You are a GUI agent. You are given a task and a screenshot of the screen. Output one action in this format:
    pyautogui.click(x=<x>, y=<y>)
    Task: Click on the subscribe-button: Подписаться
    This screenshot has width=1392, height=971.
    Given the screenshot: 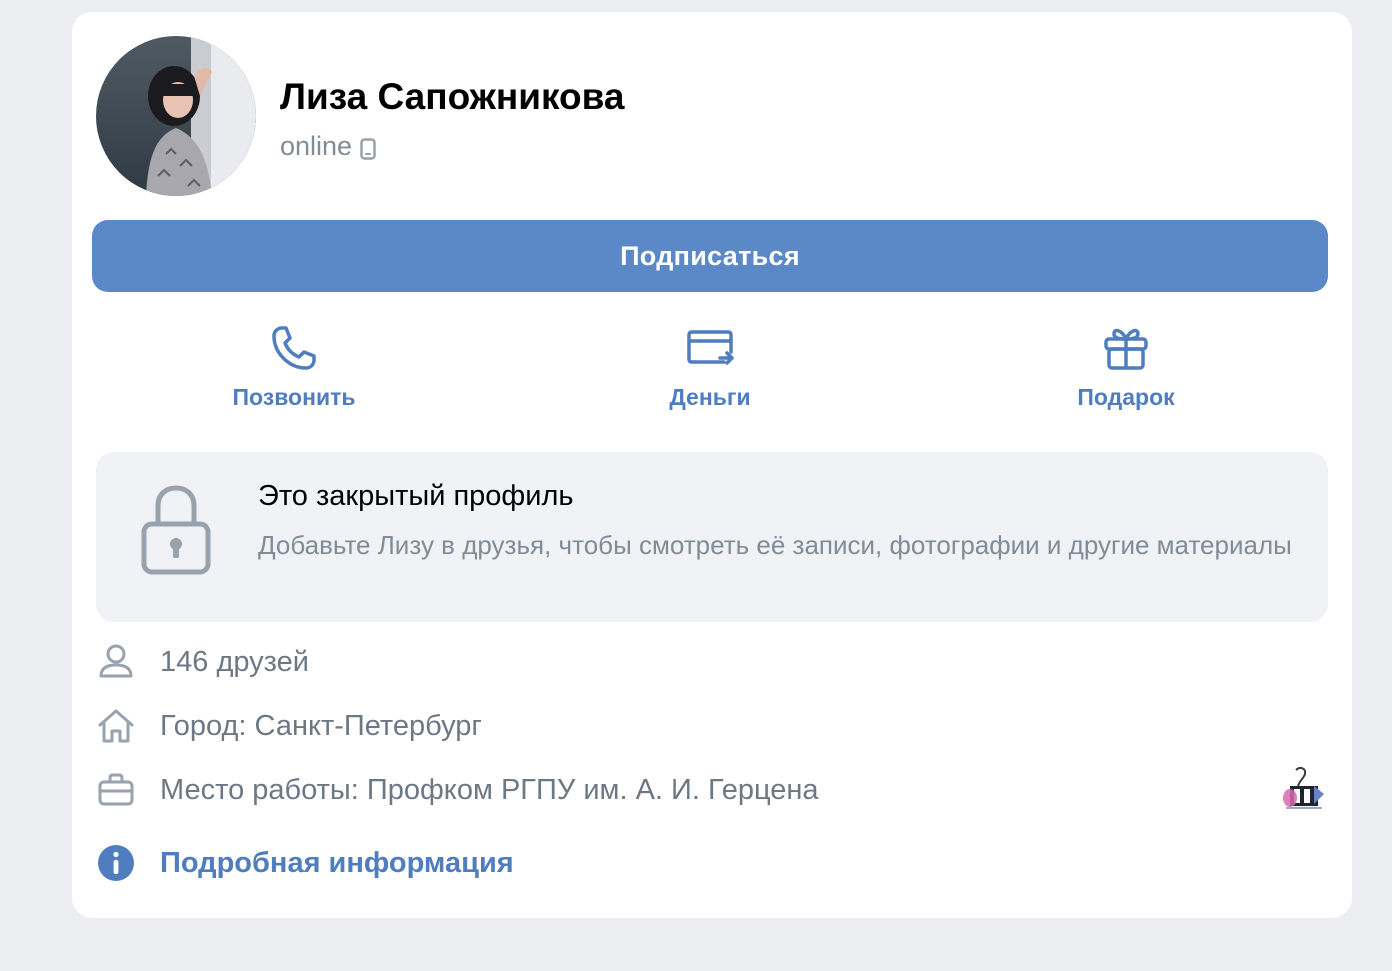 What is the action you would take?
    pyautogui.click(x=710, y=256)
    